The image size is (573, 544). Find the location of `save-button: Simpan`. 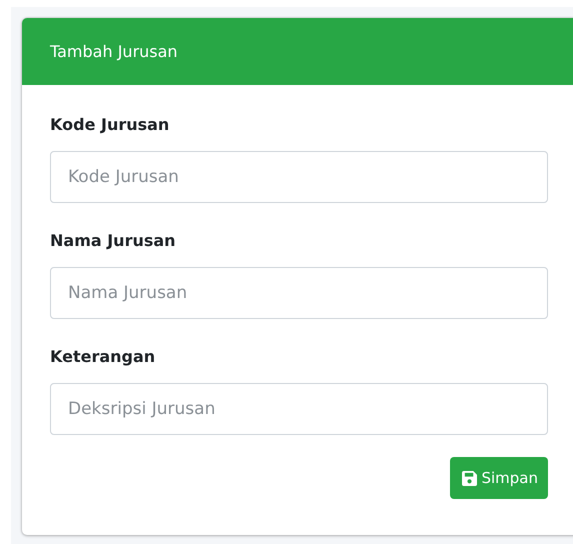

save-button: Simpan is located at coordinates (499, 478).